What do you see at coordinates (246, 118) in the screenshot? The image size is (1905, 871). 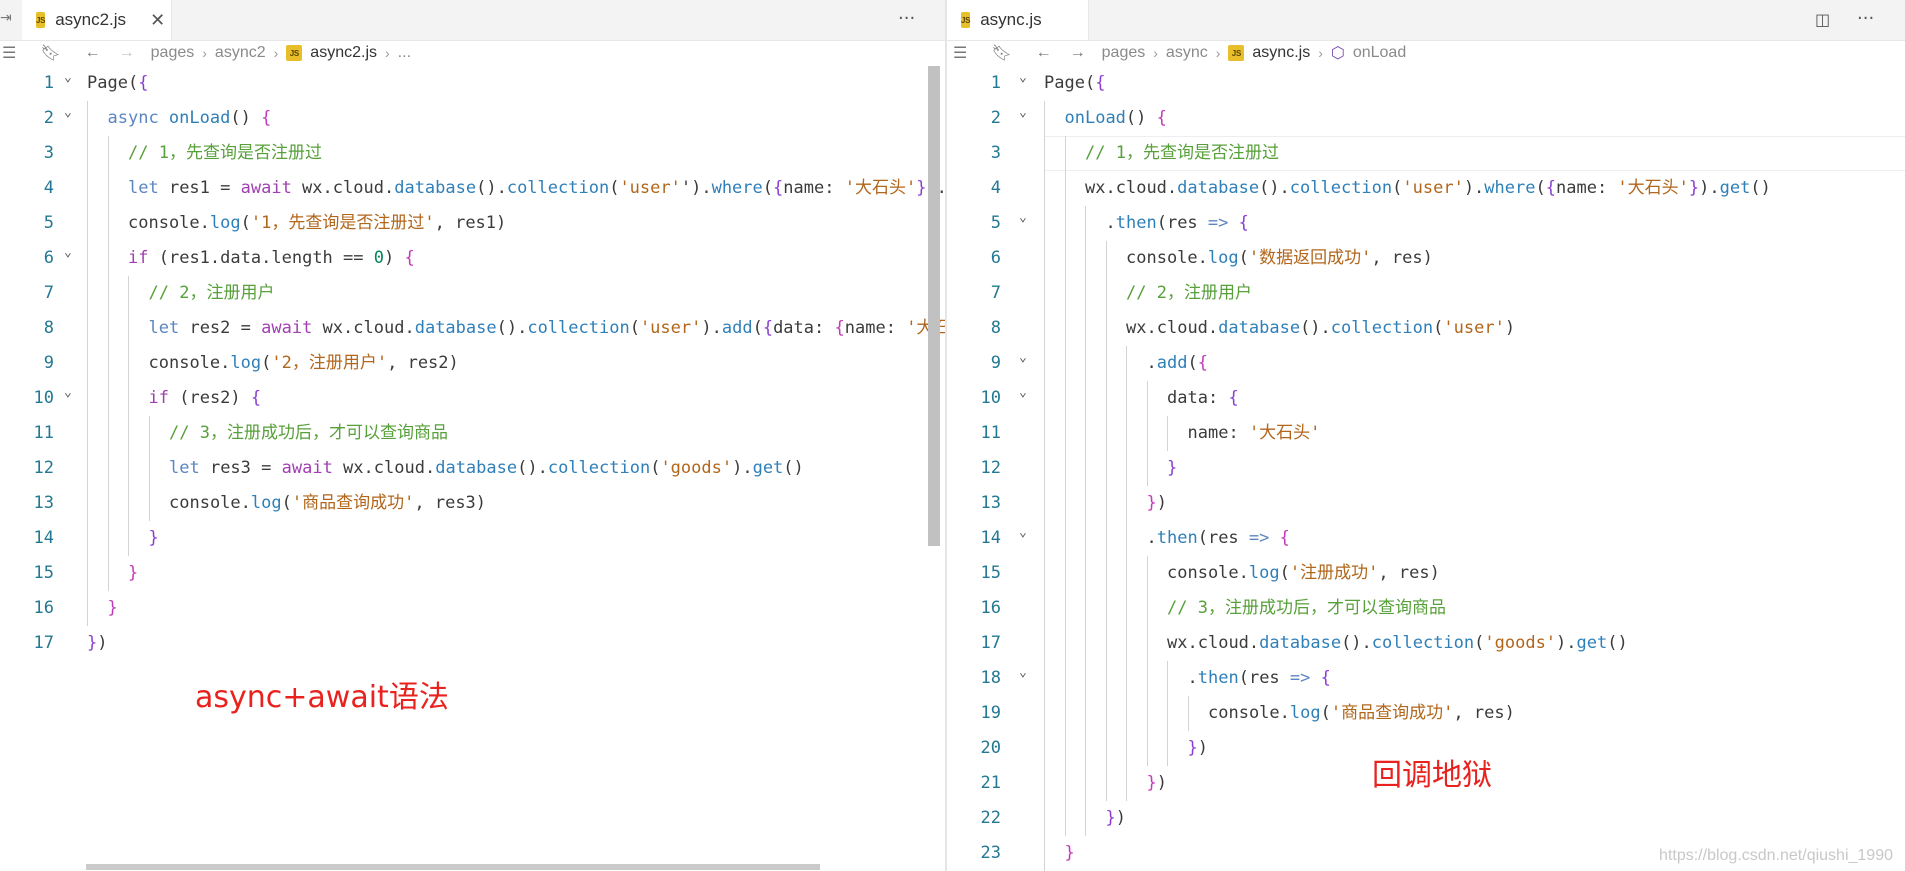 I see `code-token: ()` at bounding box center [246, 118].